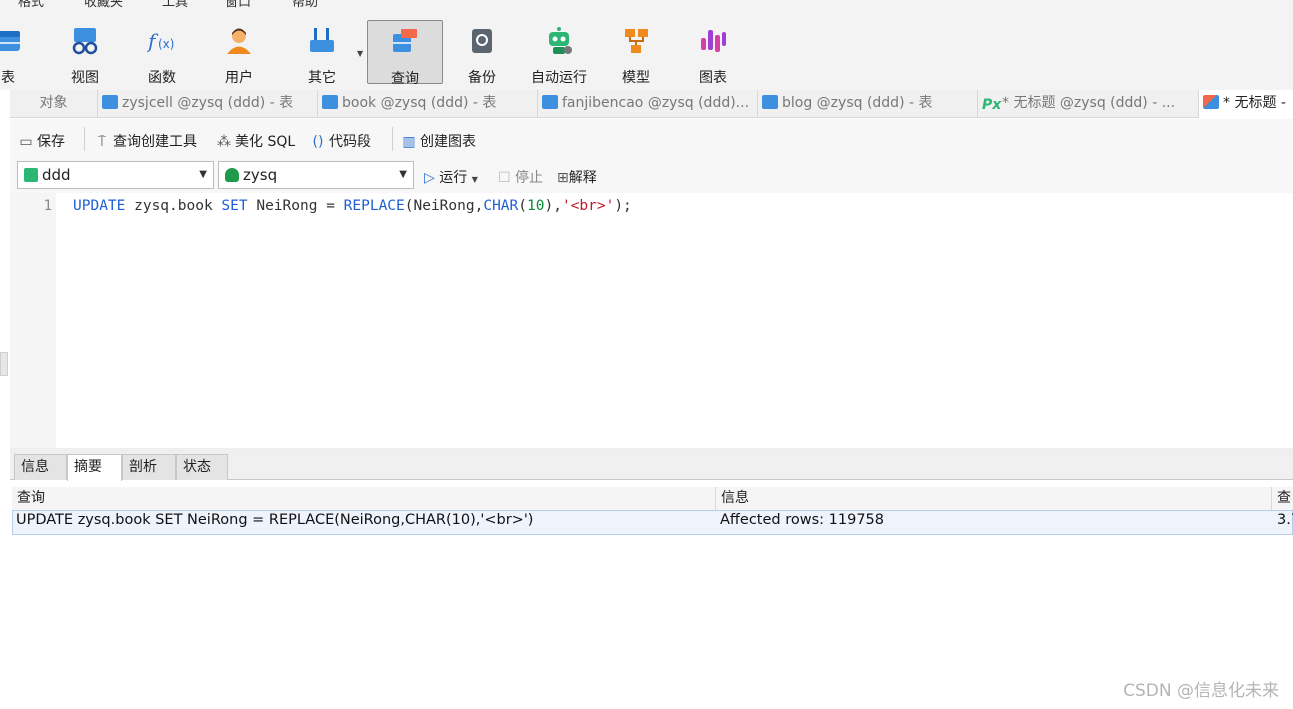 This screenshot has height=709, width=1293. I want to click on tab-zysjcell: zysjcell @zysq (ddd) - 表, so click(208, 104).